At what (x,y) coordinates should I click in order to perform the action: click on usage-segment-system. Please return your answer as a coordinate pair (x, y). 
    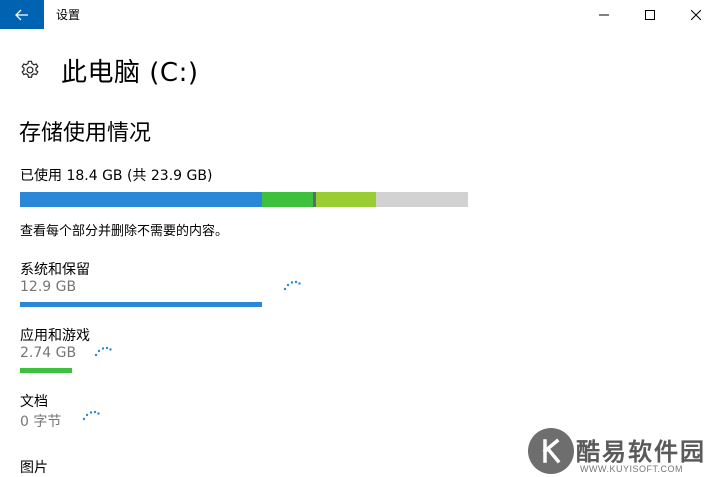
    Looking at the image, I should click on (141, 199).